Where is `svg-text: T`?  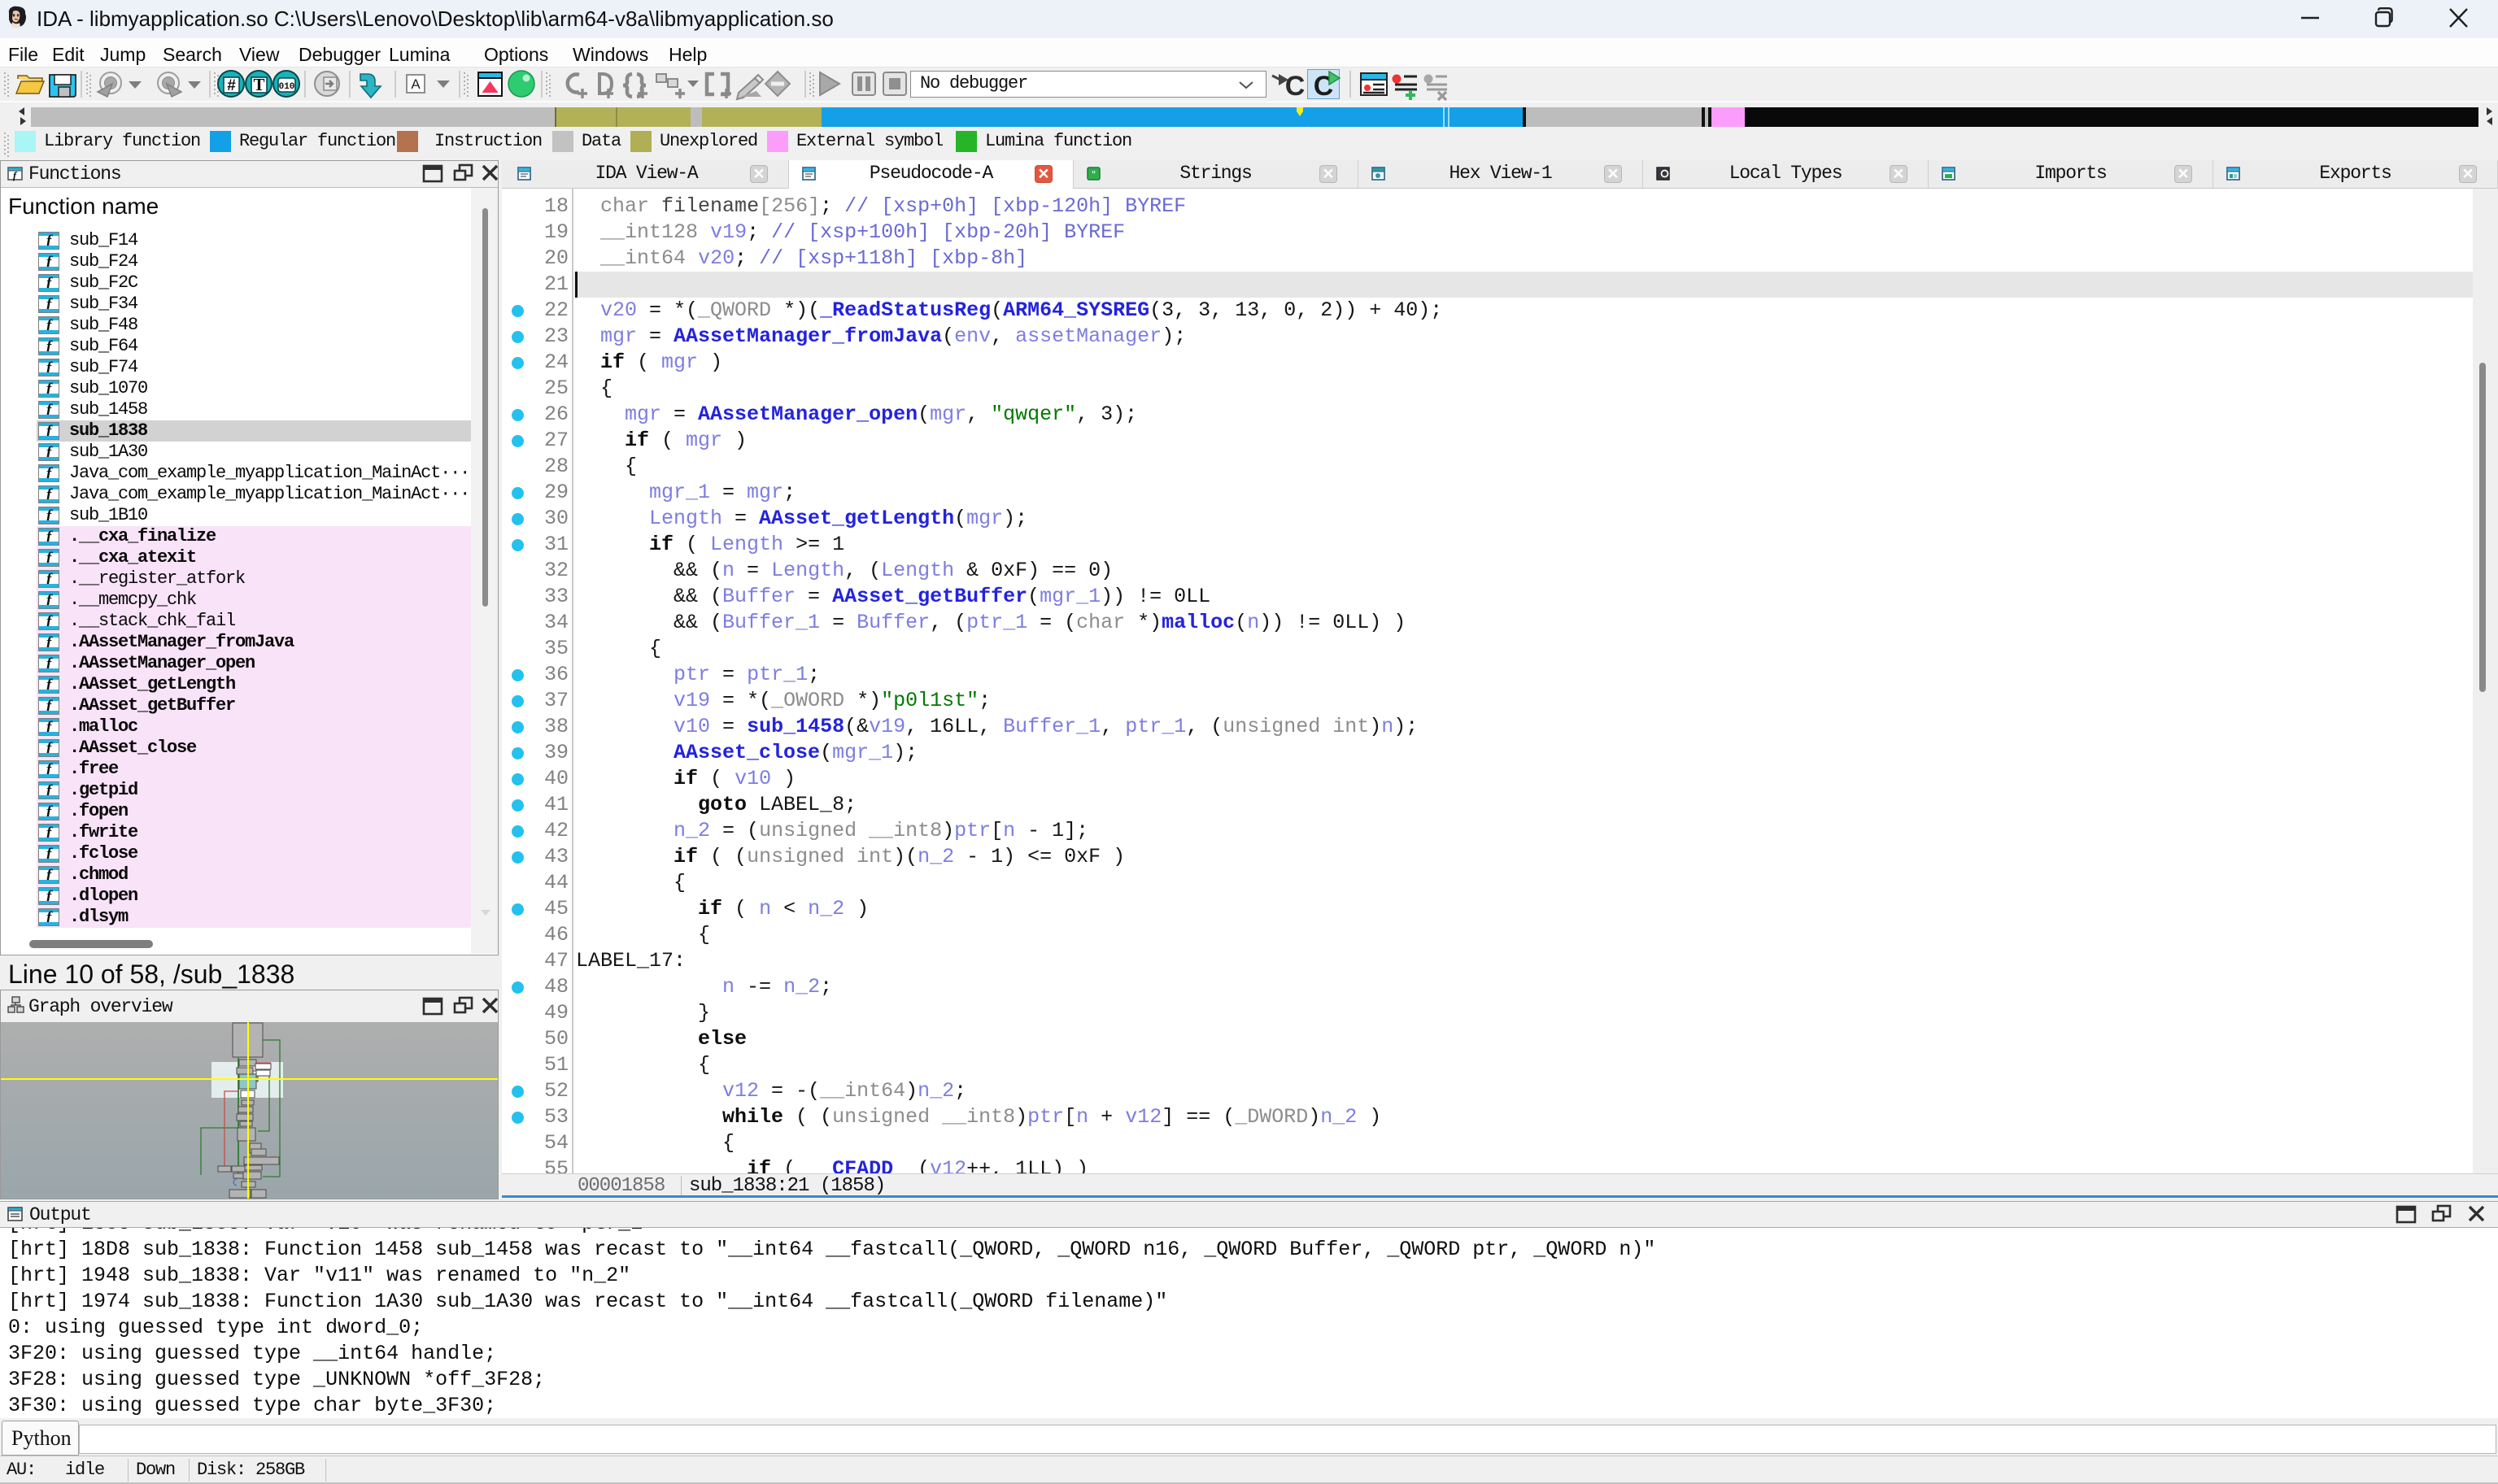 svg-text: T is located at coordinates (258, 84).